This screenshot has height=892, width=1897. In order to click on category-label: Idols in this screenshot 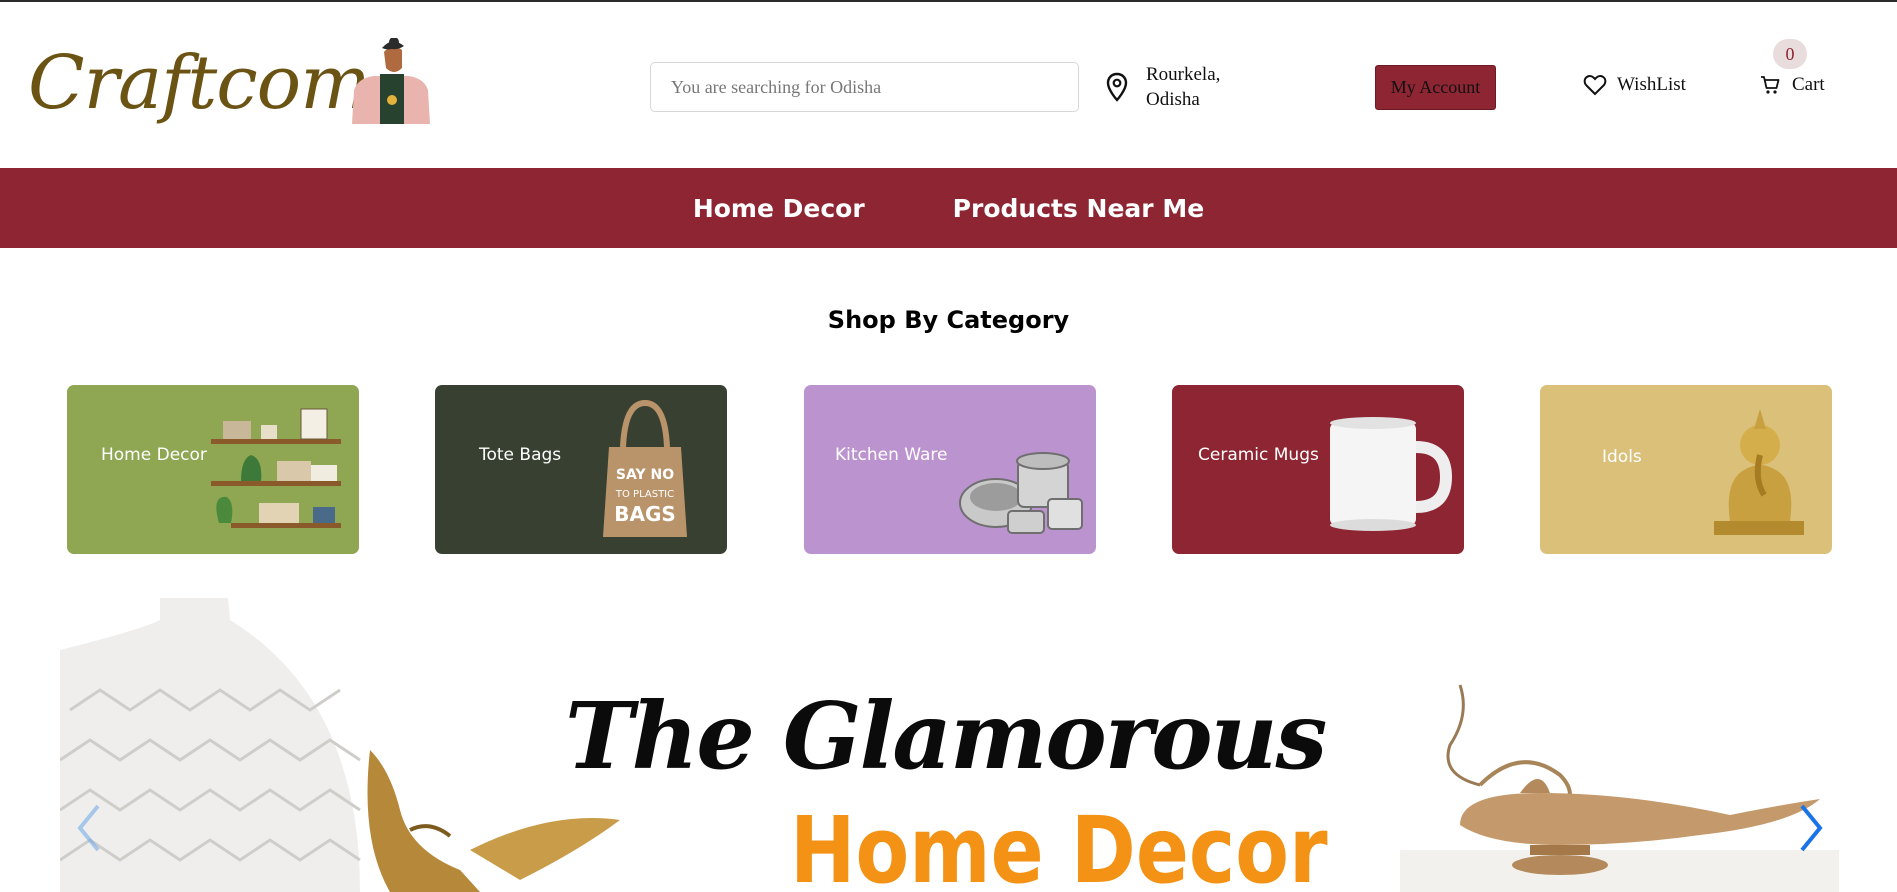, I will do `click(1622, 457)`.